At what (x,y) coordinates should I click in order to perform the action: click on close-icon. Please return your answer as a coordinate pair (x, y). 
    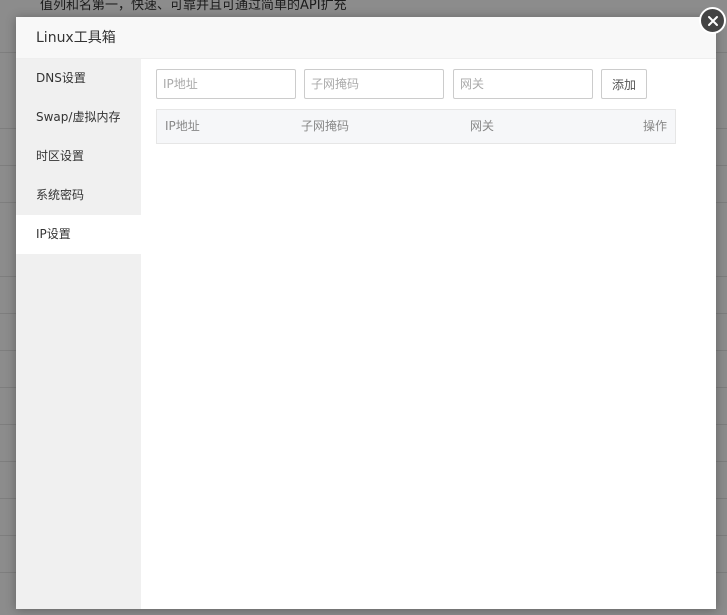
    Looking at the image, I should click on (712, 20).